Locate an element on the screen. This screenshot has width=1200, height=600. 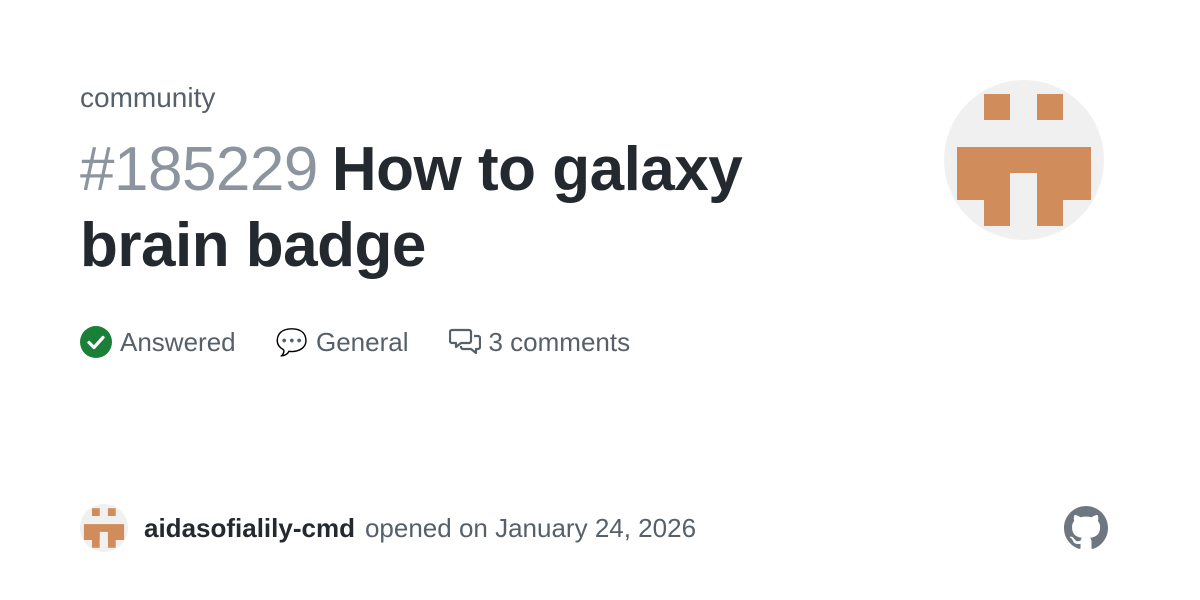
speech-balloon-icon: 💬 is located at coordinates (291, 342).